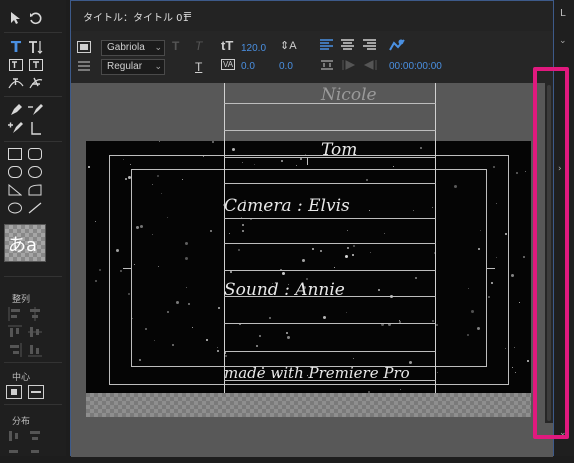 The image size is (574, 463). What do you see at coordinates (284, 290) in the screenshot?
I see `credit-line-4: Sound : Annie` at bounding box center [284, 290].